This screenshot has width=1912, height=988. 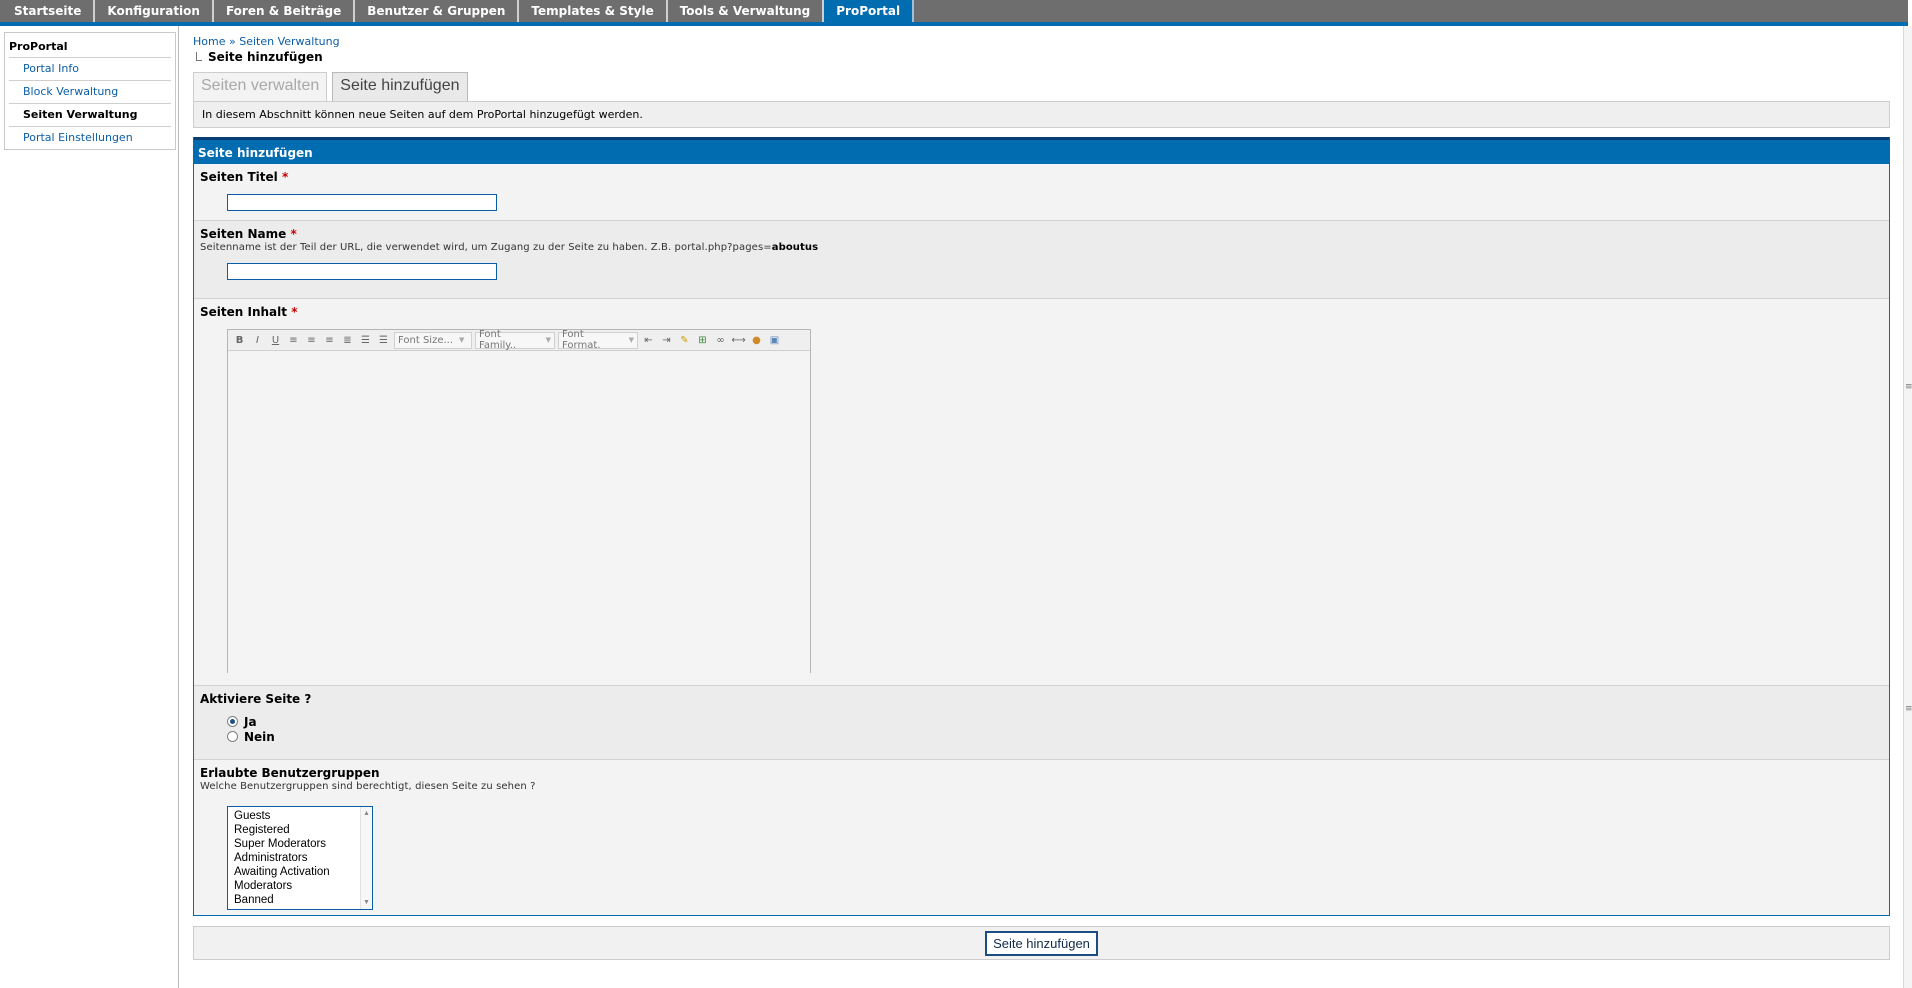 I want to click on underline-button: U, so click(x=275, y=340).